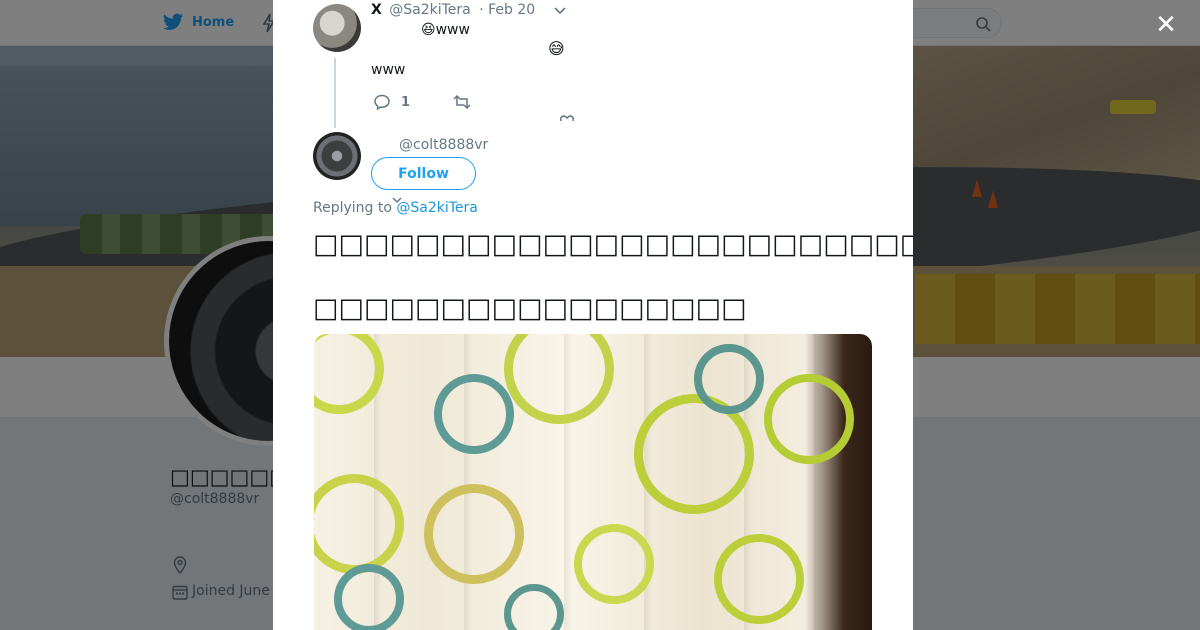 The image size is (1200, 630). I want to click on parent-tweet-text-line2: www, so click(388, 70).